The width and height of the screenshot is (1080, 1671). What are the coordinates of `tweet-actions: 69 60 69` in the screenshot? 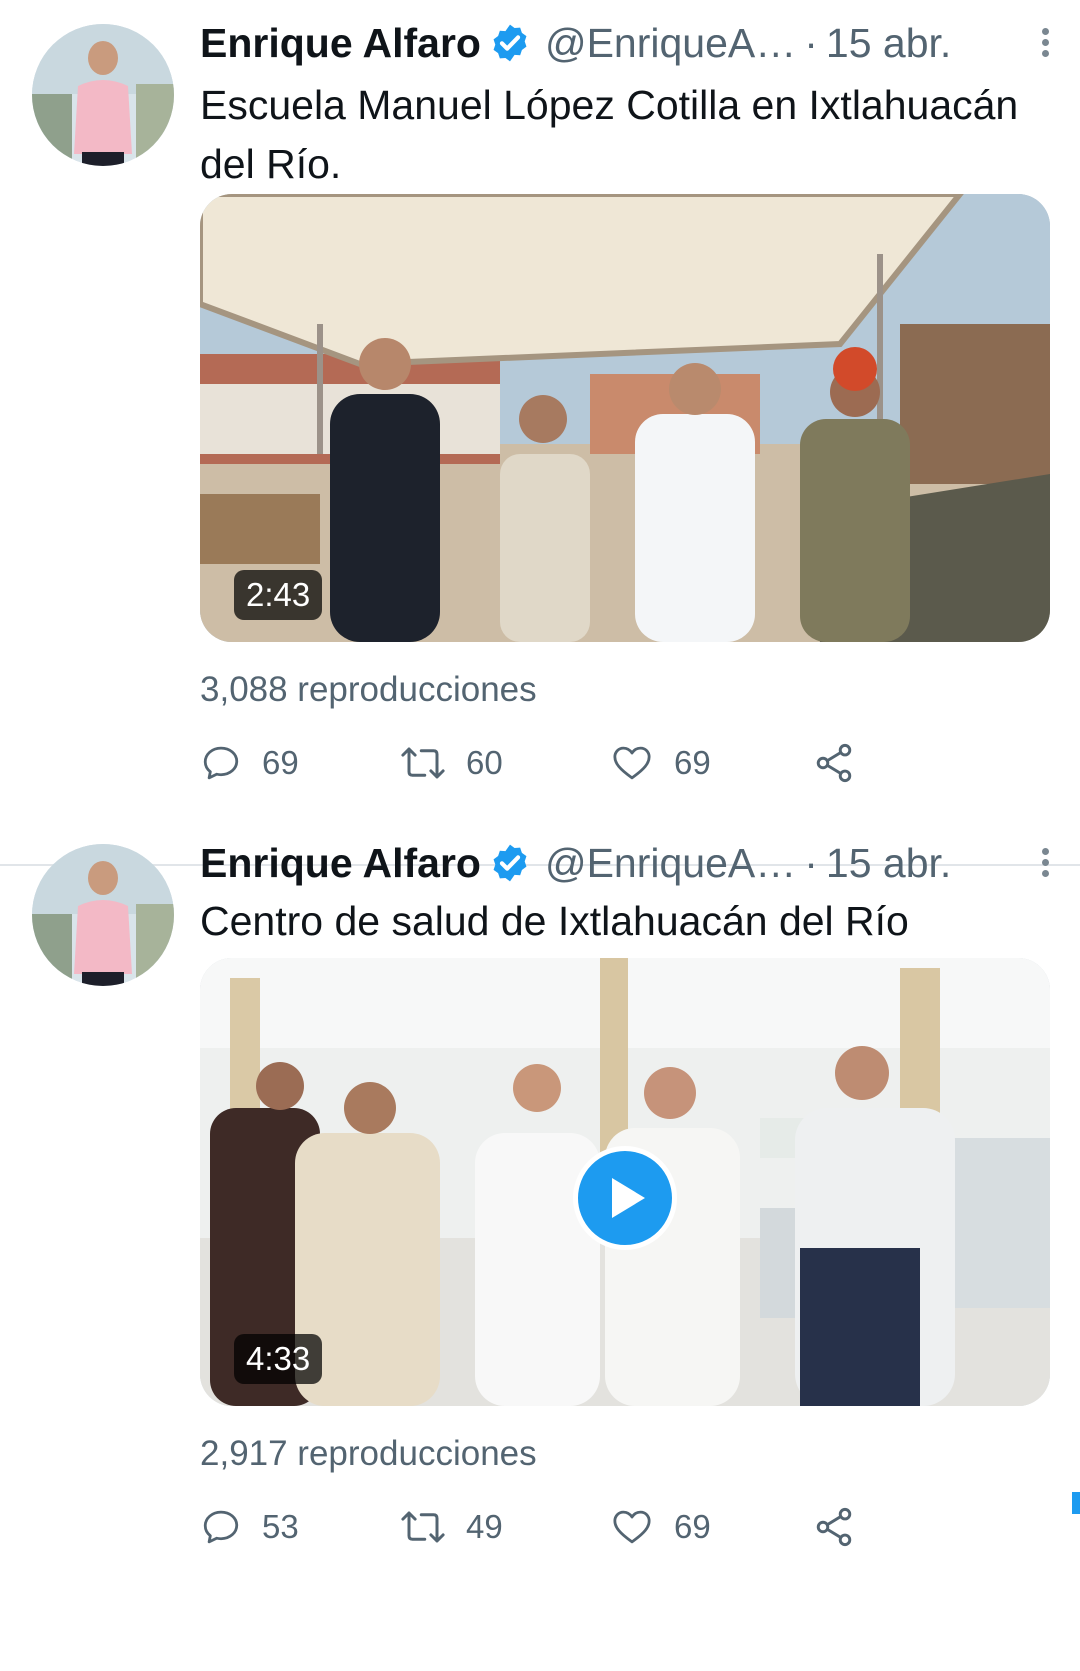 It's located at (560, 763).